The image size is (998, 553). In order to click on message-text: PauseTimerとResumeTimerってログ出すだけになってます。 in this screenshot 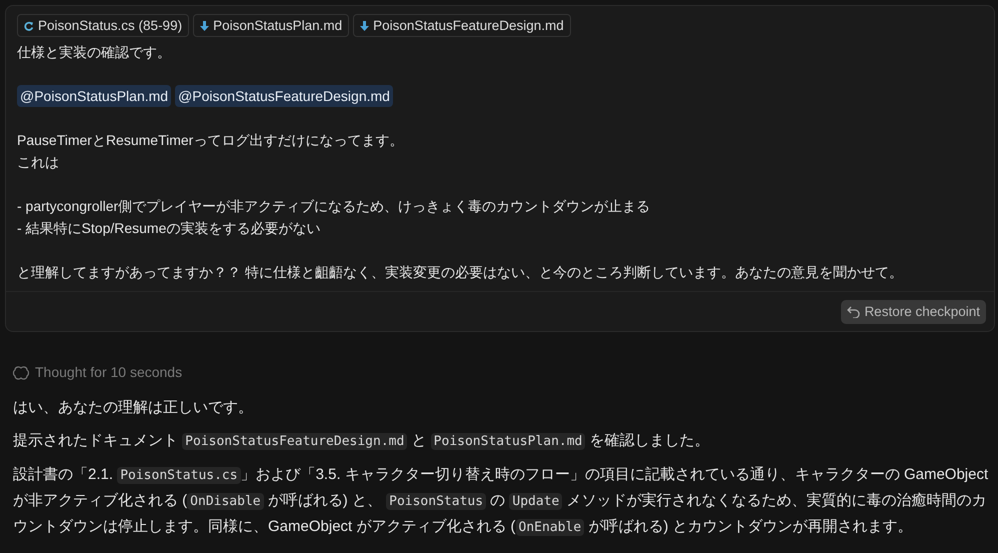, I will do `click(210, 140)`.